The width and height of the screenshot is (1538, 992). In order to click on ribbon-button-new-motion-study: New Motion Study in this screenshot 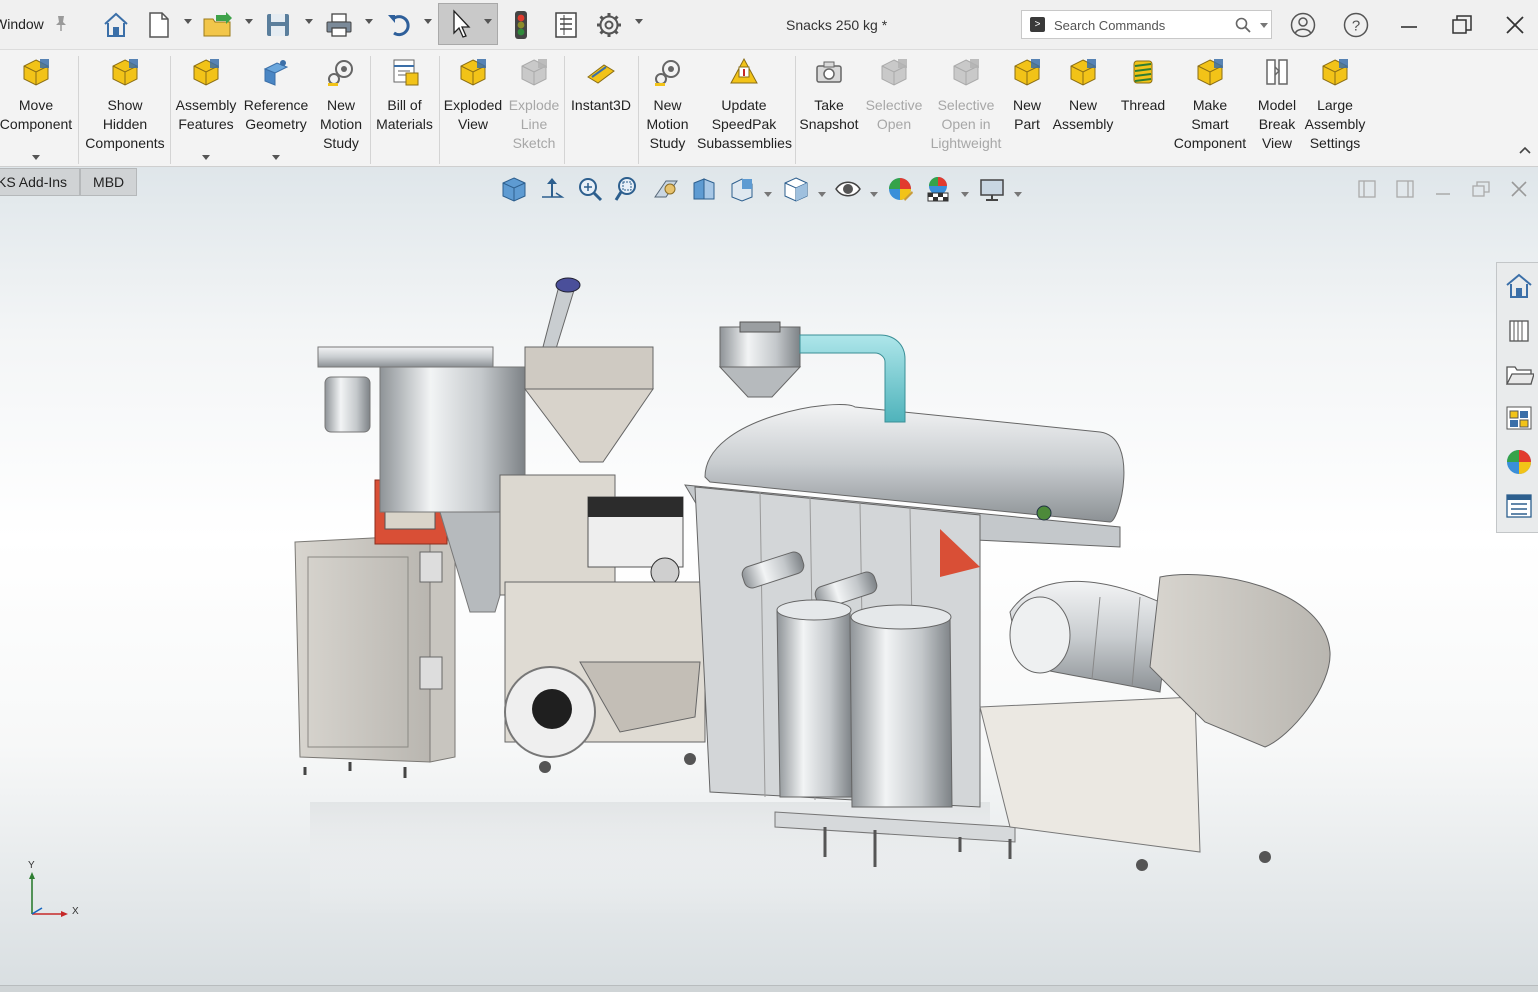, I will do `click(341, 109)`.